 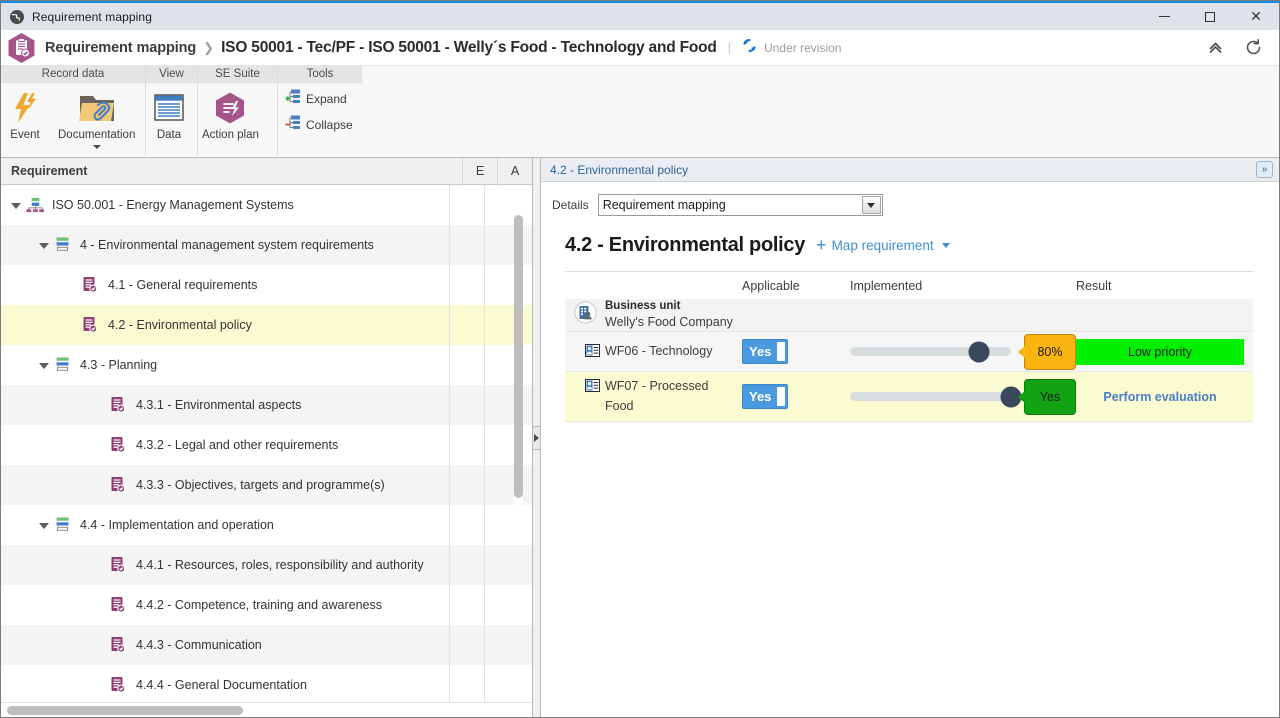 What do you see at coordinates (120, 48) in the screenshot?
I see `breadcrumb-app: Requirement mapping` at bounding box center [120, 48].